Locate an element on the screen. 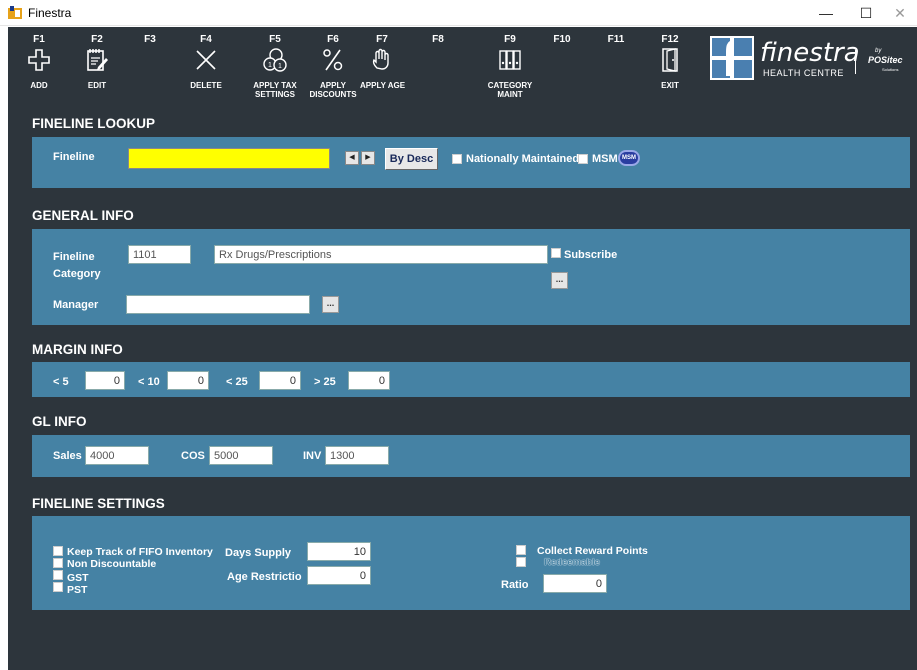 This screenshot has height=670, width=917. f4-key-label: F4 is located at coordinates (206, 39).